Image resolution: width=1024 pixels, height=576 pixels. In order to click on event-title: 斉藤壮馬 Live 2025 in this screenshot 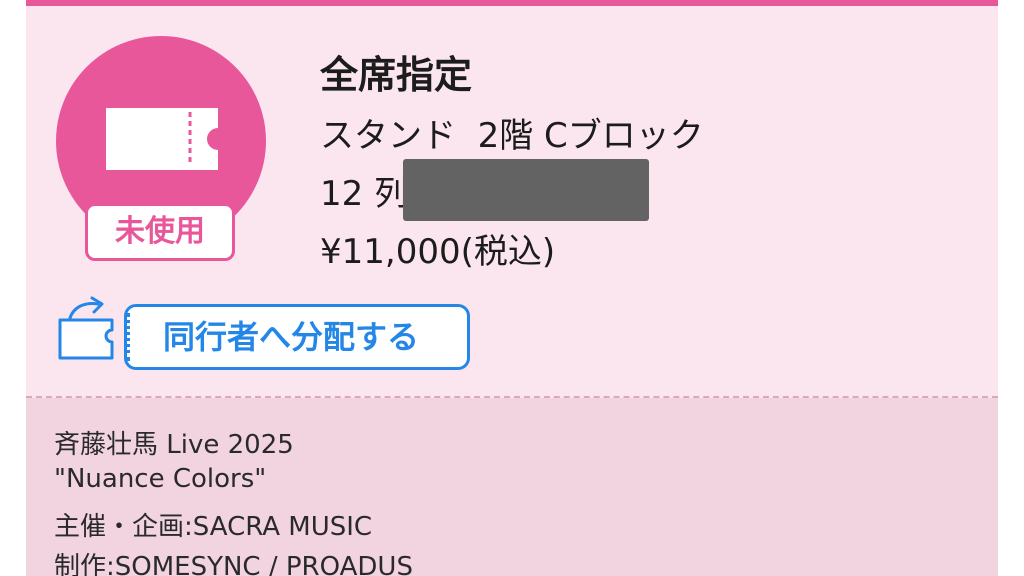, I will do `click(174, 445)`.